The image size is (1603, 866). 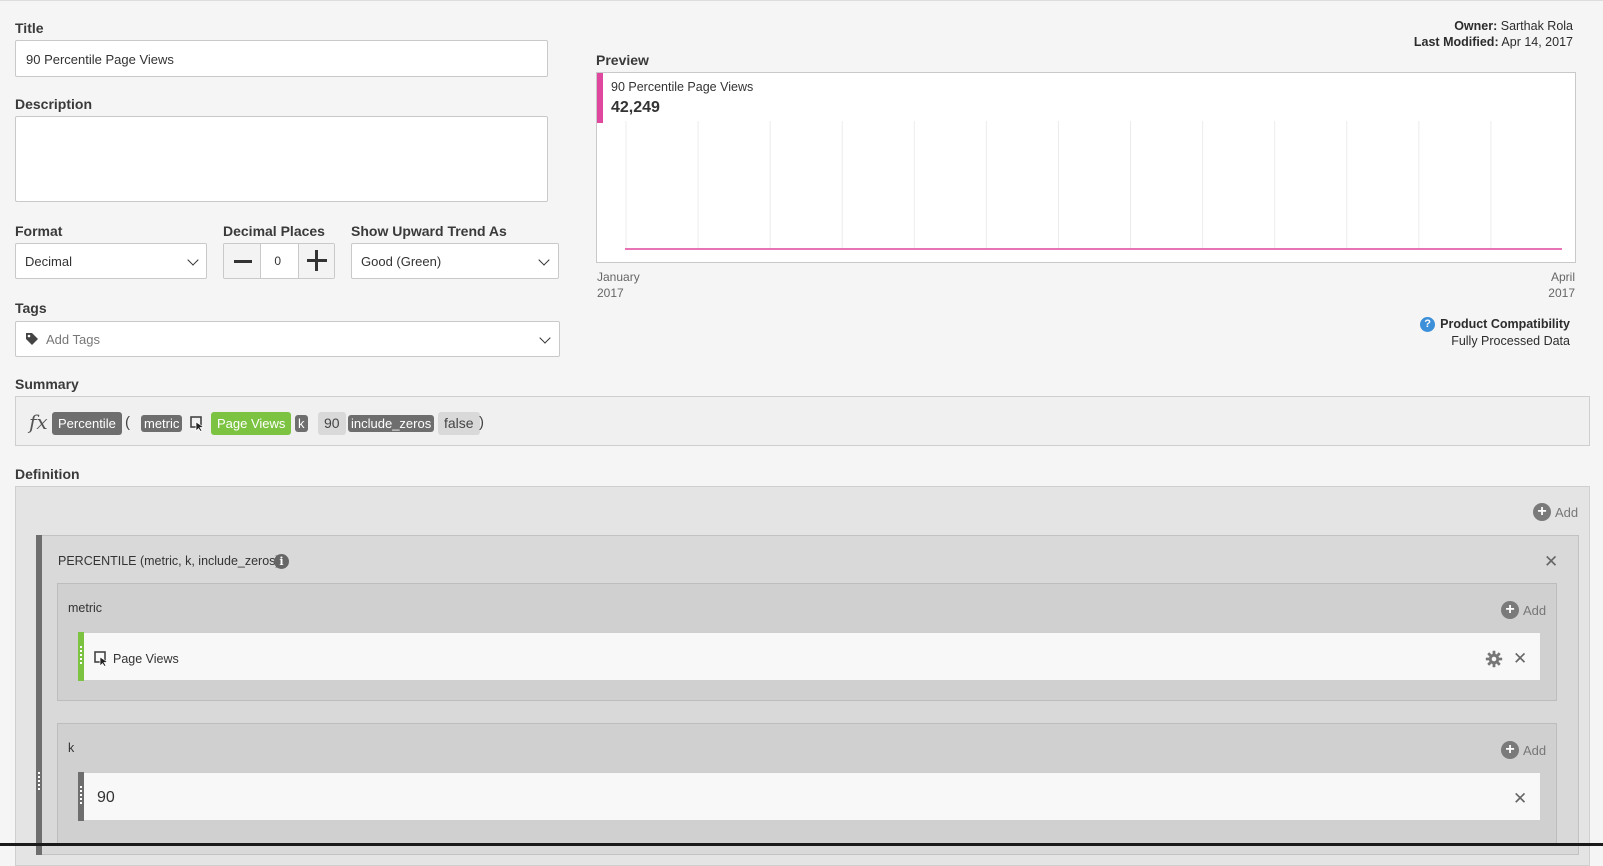 I want to click on minus-icon, so click(x=243, y=261).